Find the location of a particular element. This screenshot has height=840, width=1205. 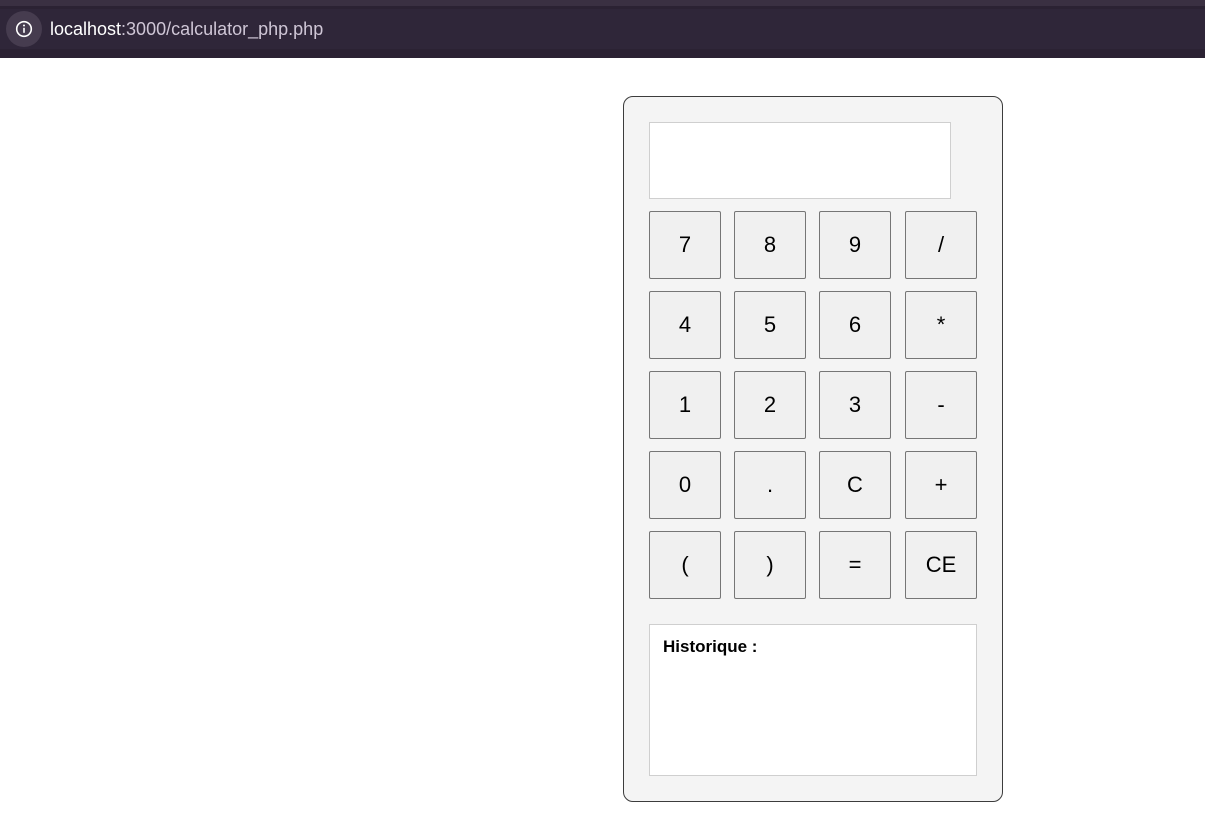

key-9: 9 is located at coordinates (855, 245).